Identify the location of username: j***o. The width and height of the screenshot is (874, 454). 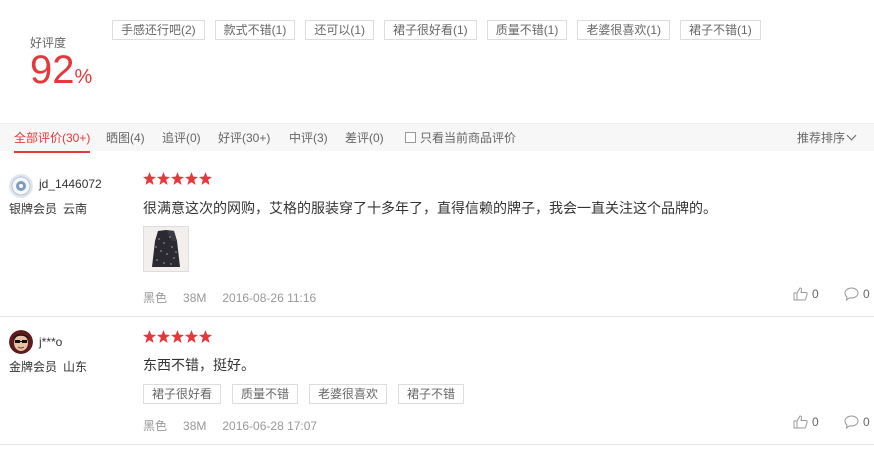
(50, 342).